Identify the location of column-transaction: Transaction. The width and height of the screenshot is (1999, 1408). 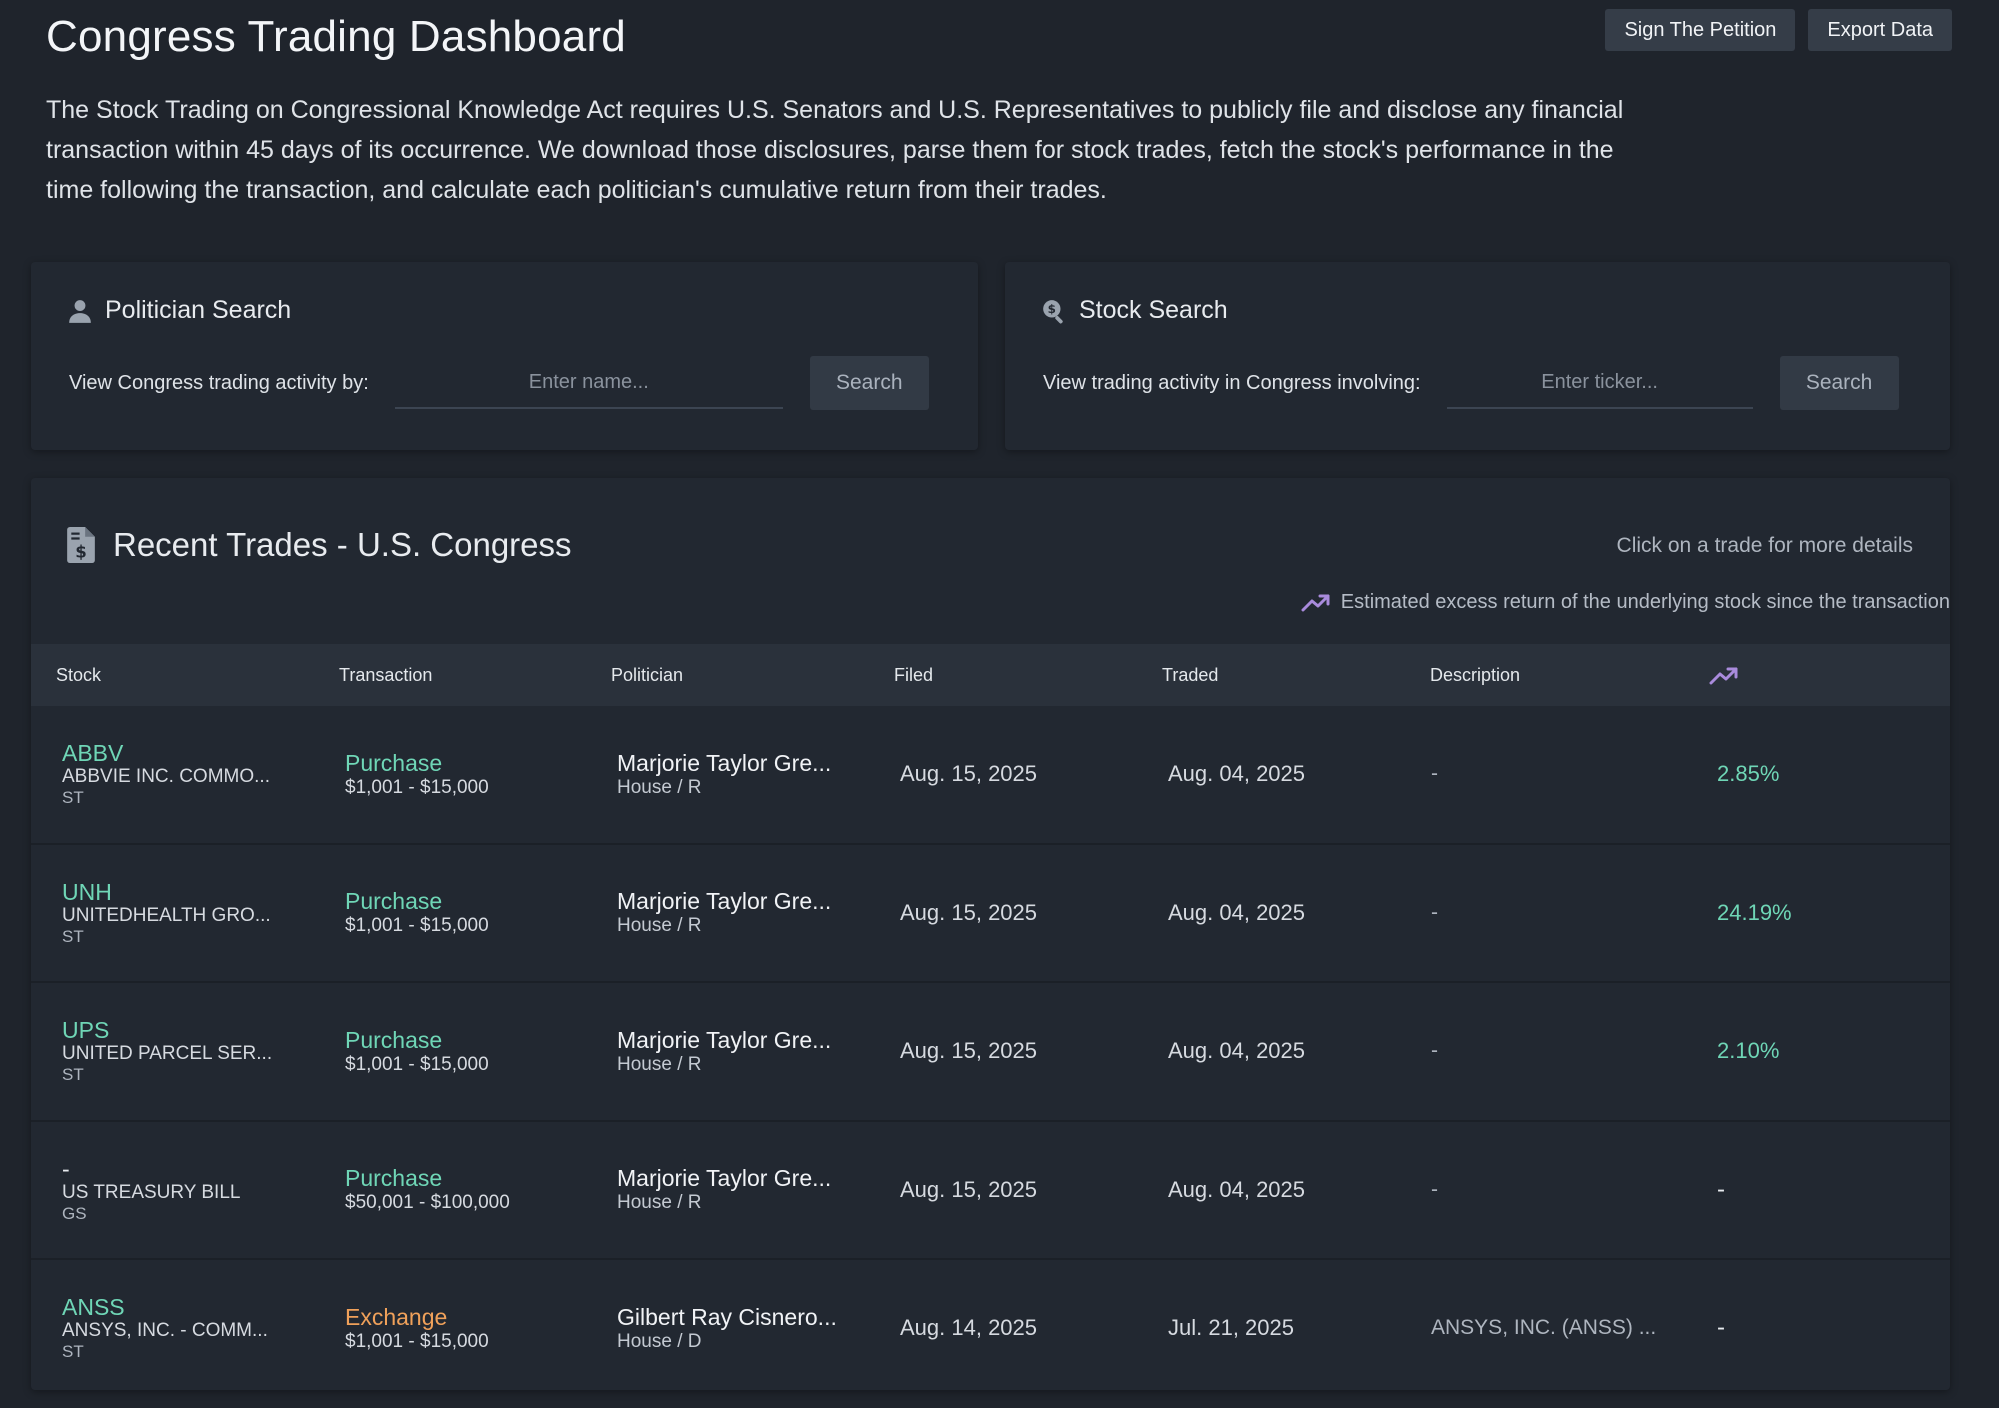
(385, 675).